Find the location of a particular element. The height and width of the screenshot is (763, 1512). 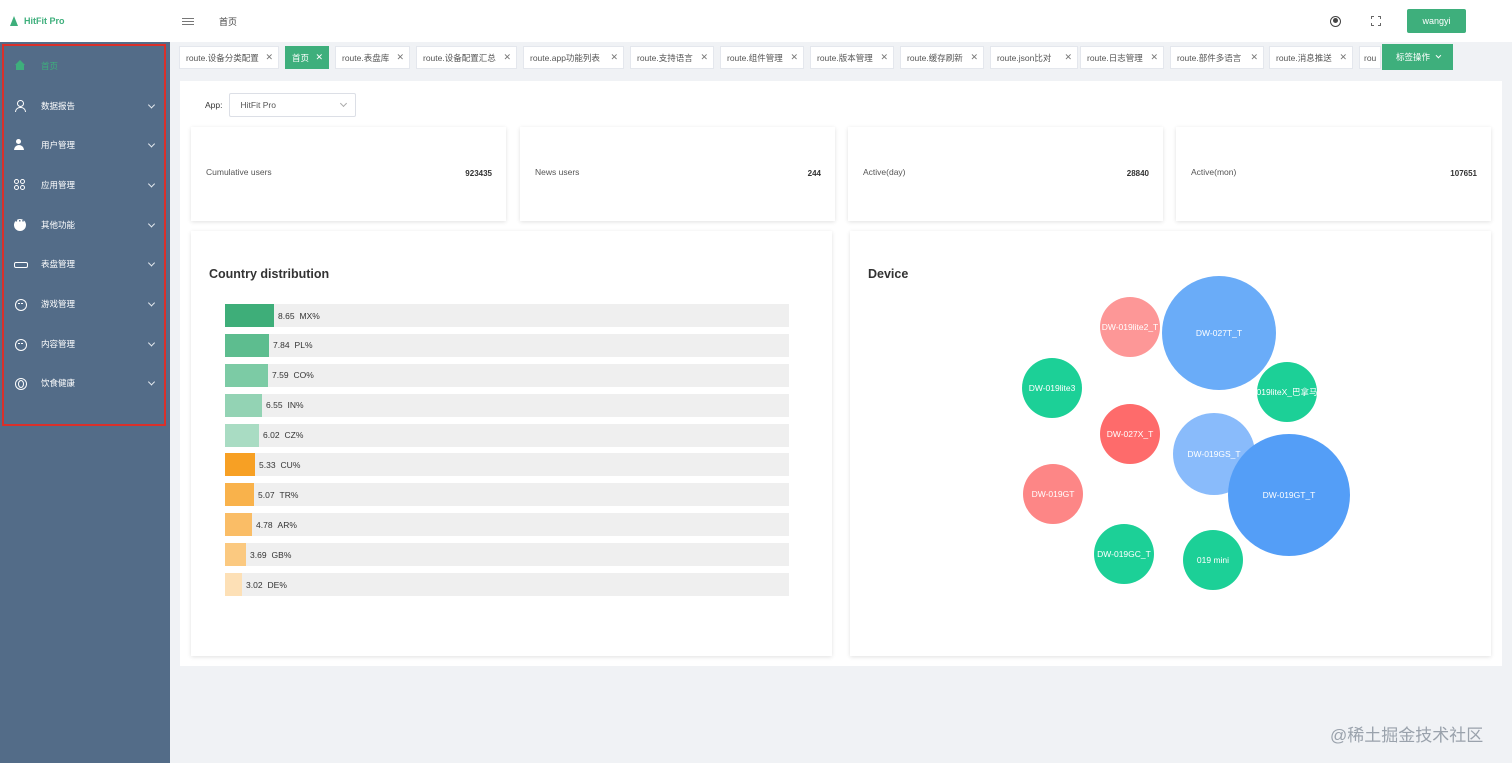

stat-card-active-day: Active(day) 28840 is located at coordinates (1005, 174).